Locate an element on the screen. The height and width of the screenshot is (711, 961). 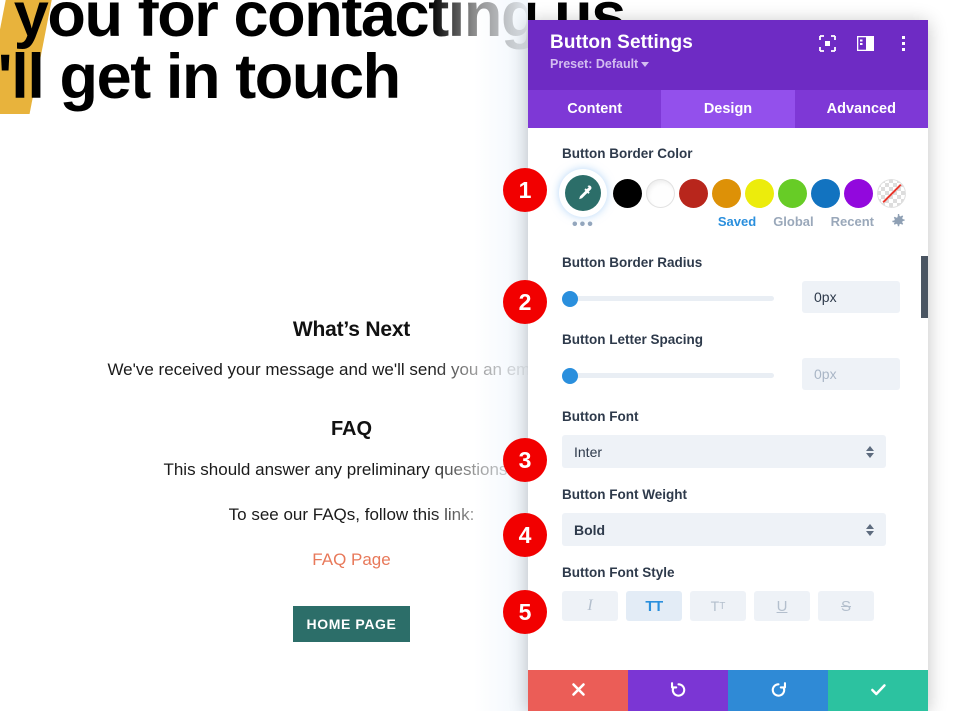
panel-footer is located at coordinates (728, 690).